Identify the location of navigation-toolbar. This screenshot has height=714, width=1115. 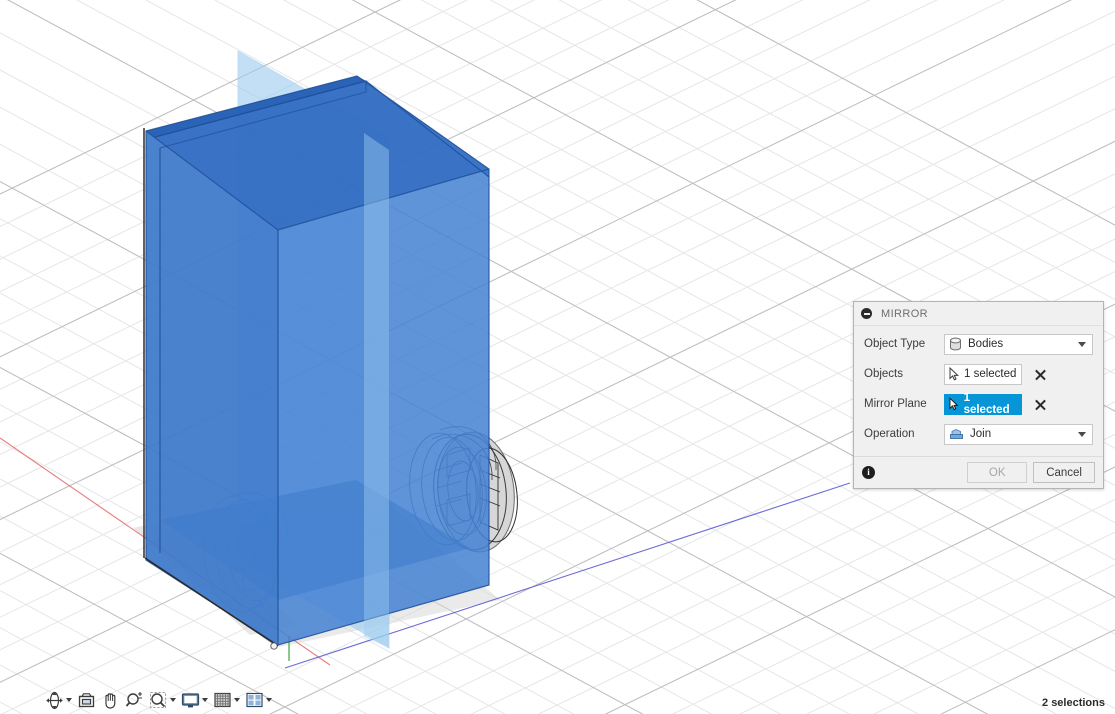
(557, 700).